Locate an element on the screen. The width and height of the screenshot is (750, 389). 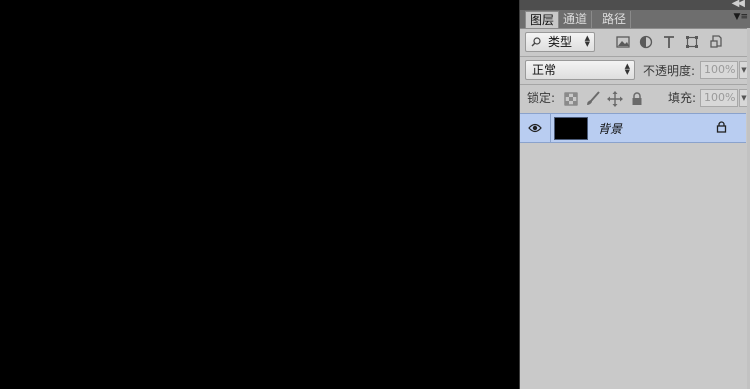
panel-tab-bar: 图层 通道 路径 ▼≡ is located at coordinates (635, 19).